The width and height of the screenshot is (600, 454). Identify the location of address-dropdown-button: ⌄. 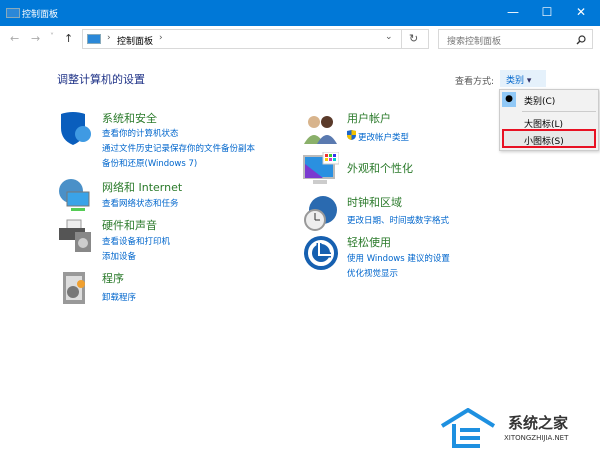
(389, 37).